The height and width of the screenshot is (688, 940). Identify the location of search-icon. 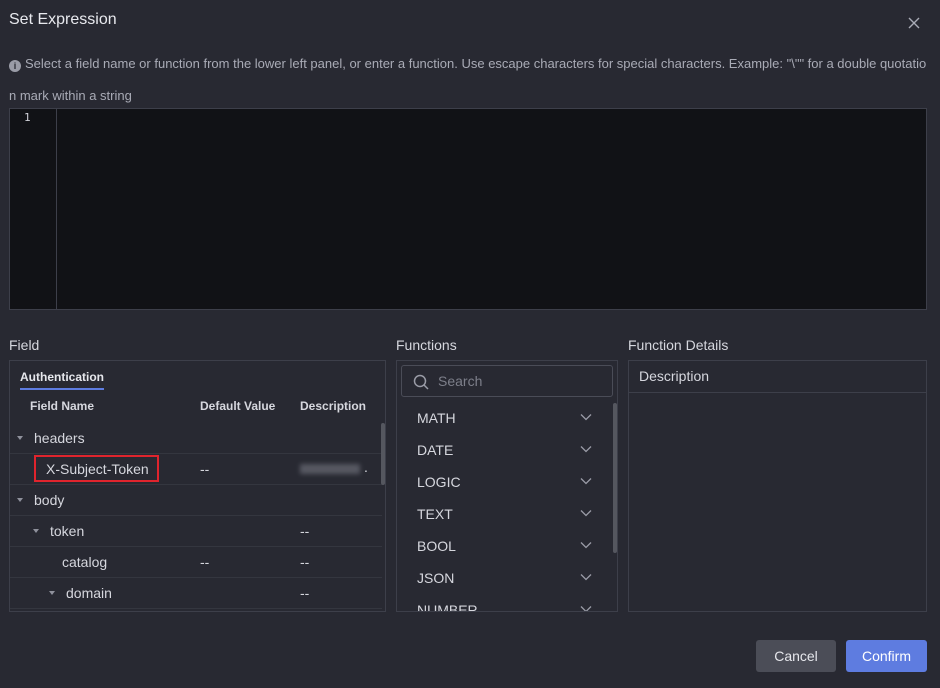
(421, 382).